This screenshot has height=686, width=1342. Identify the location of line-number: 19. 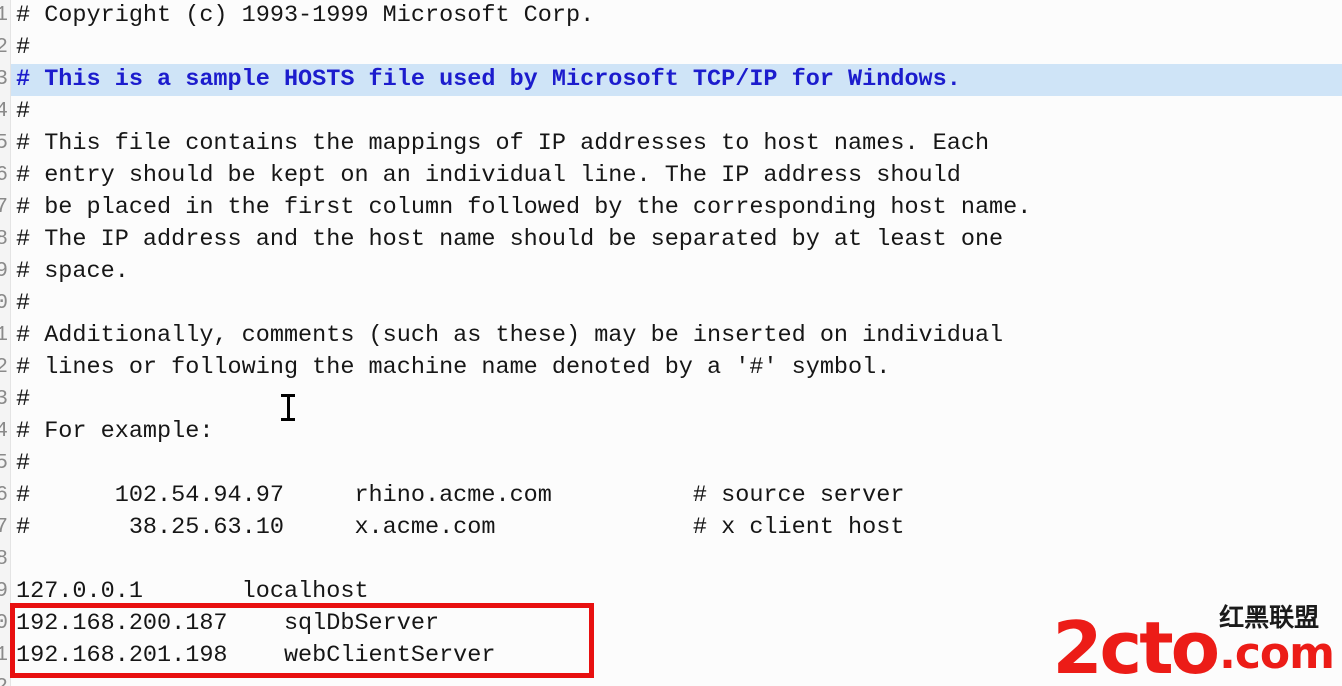
(4, 592).